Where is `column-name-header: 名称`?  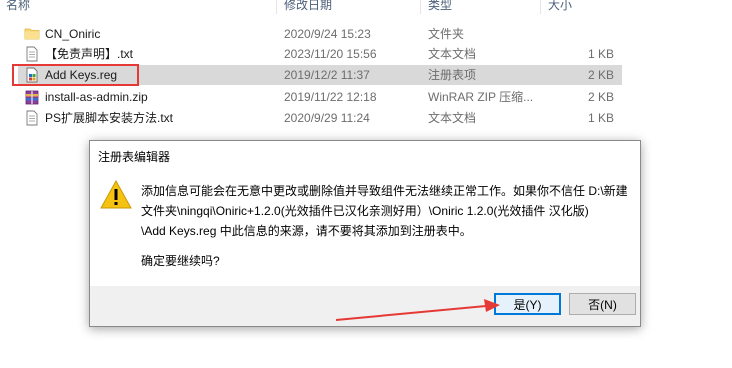 column-name-header: 名称 is located at coordinates (18, 6).